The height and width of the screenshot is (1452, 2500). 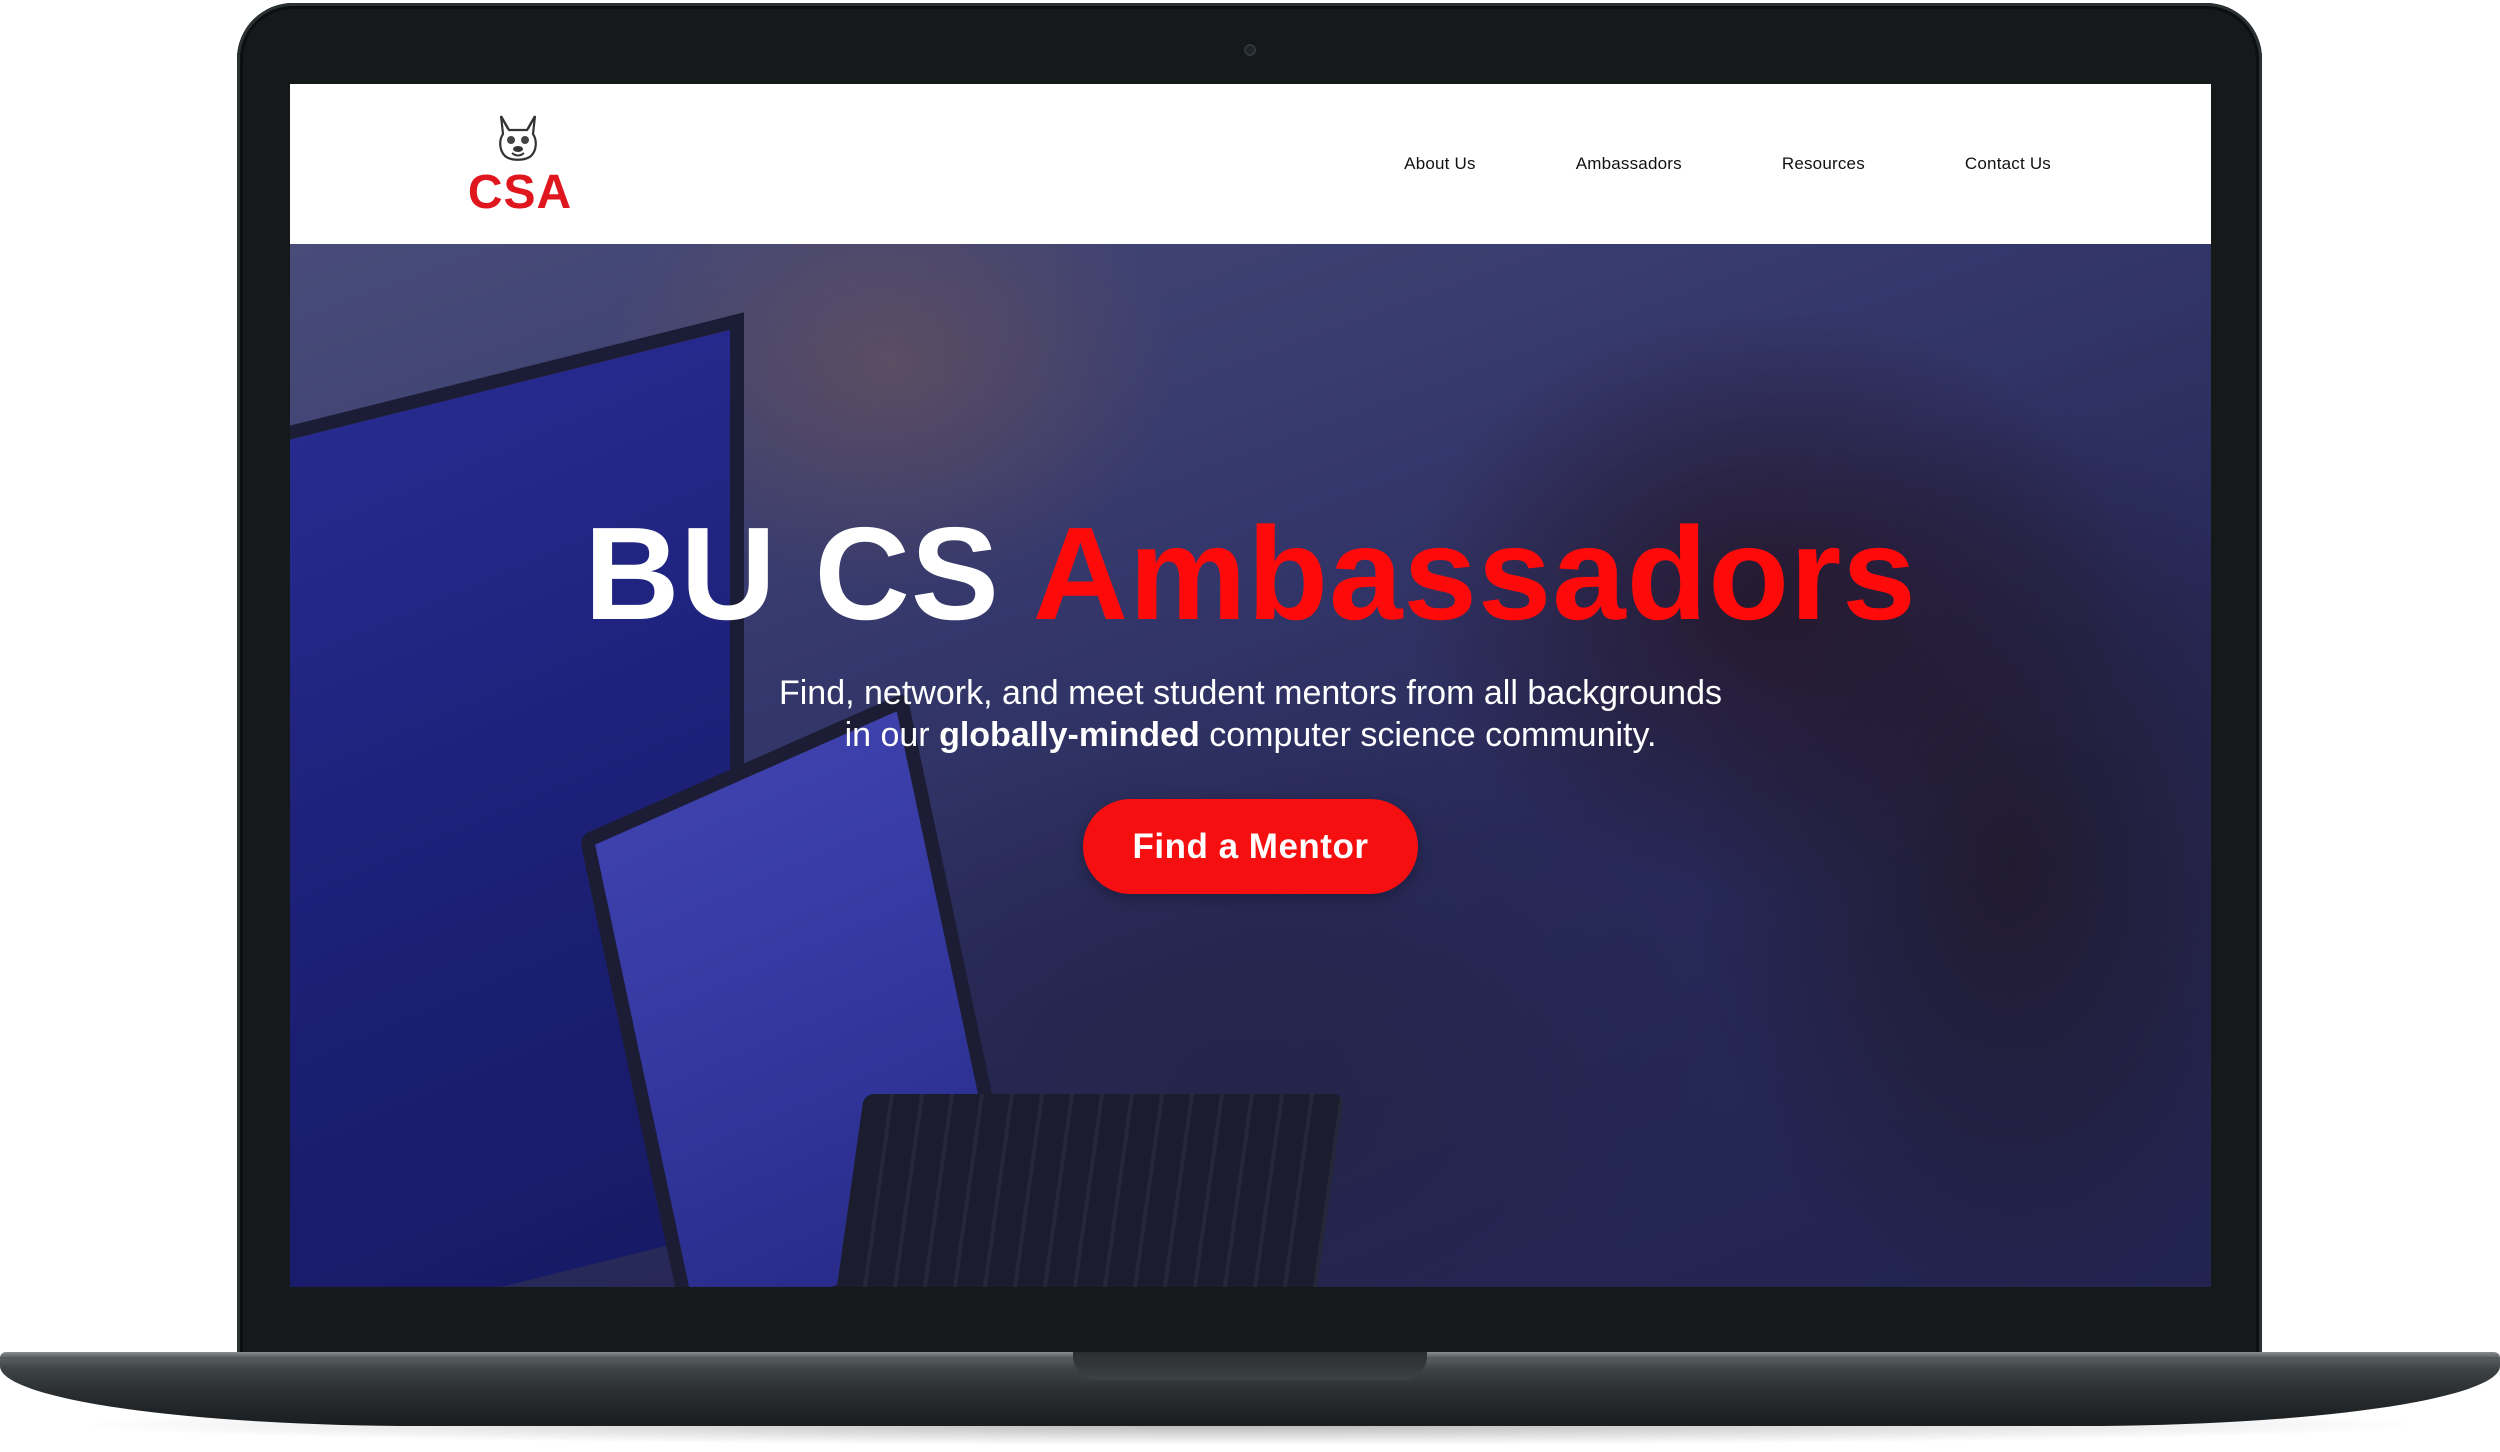 I want to click on hero-title-red: Ambassadors, so click(x=1474, y=573).